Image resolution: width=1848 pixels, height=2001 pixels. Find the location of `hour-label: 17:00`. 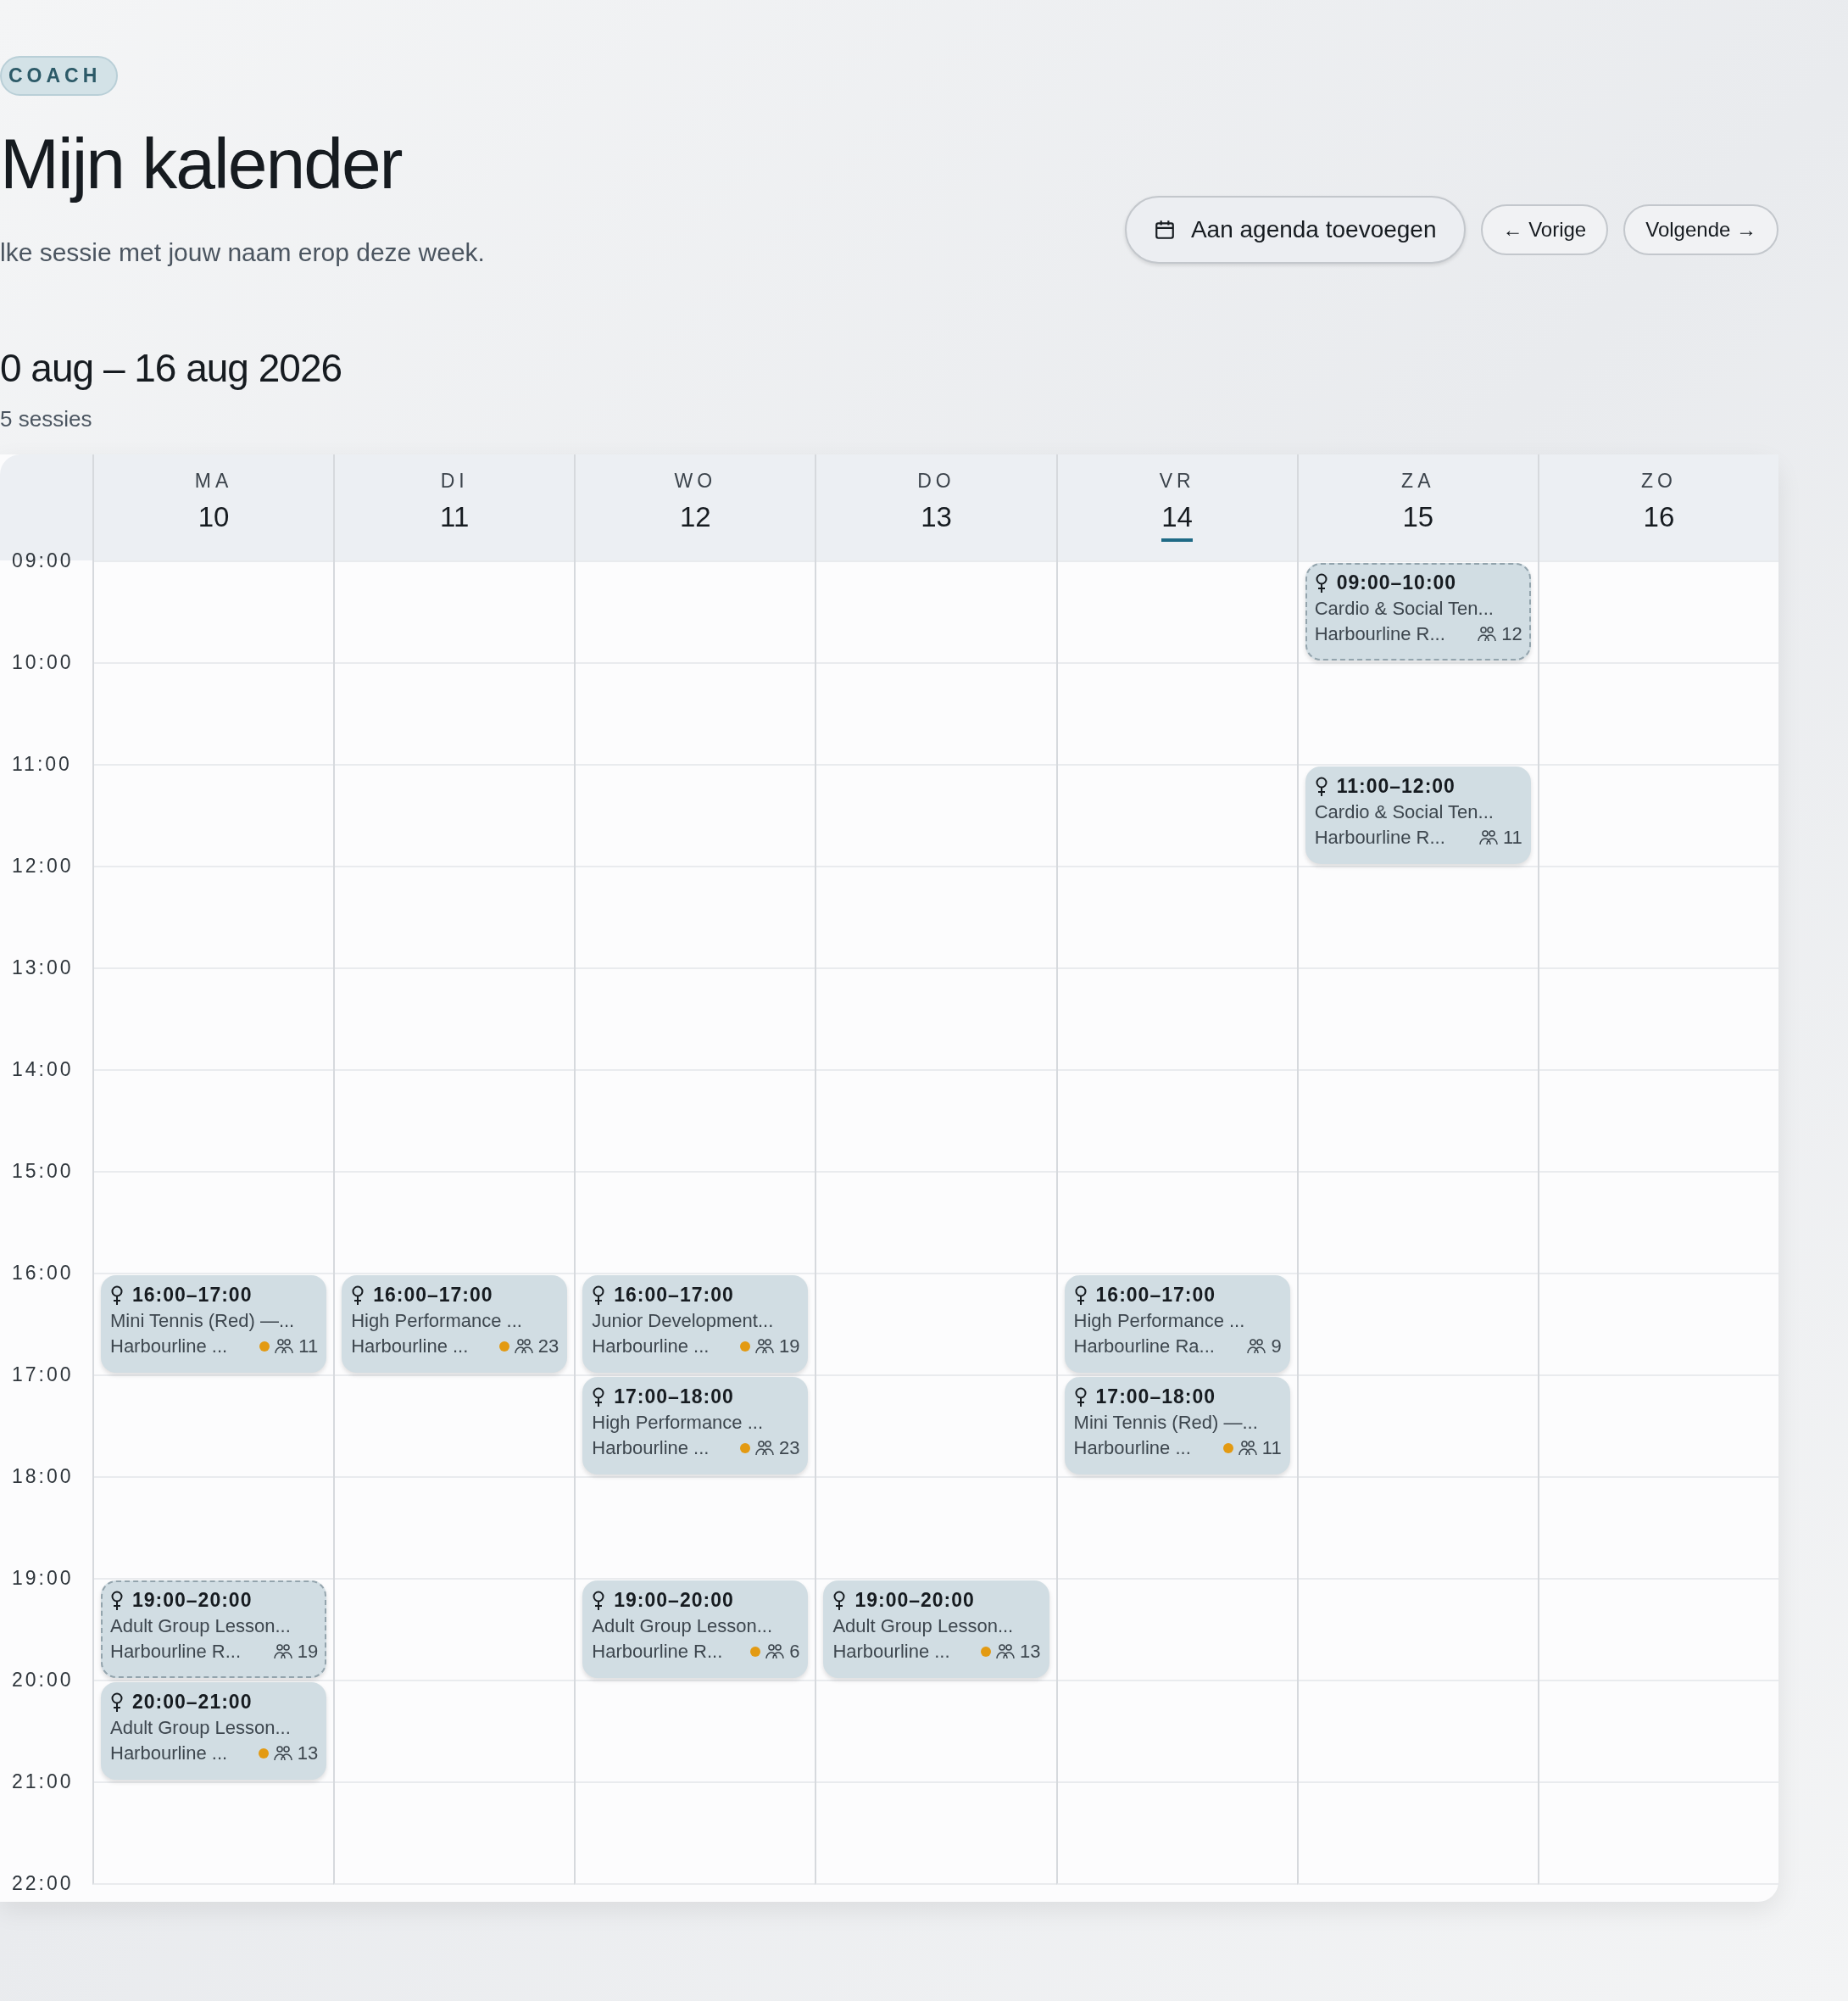

hour-label: 17:00 is located at coordinates (43, 1374).